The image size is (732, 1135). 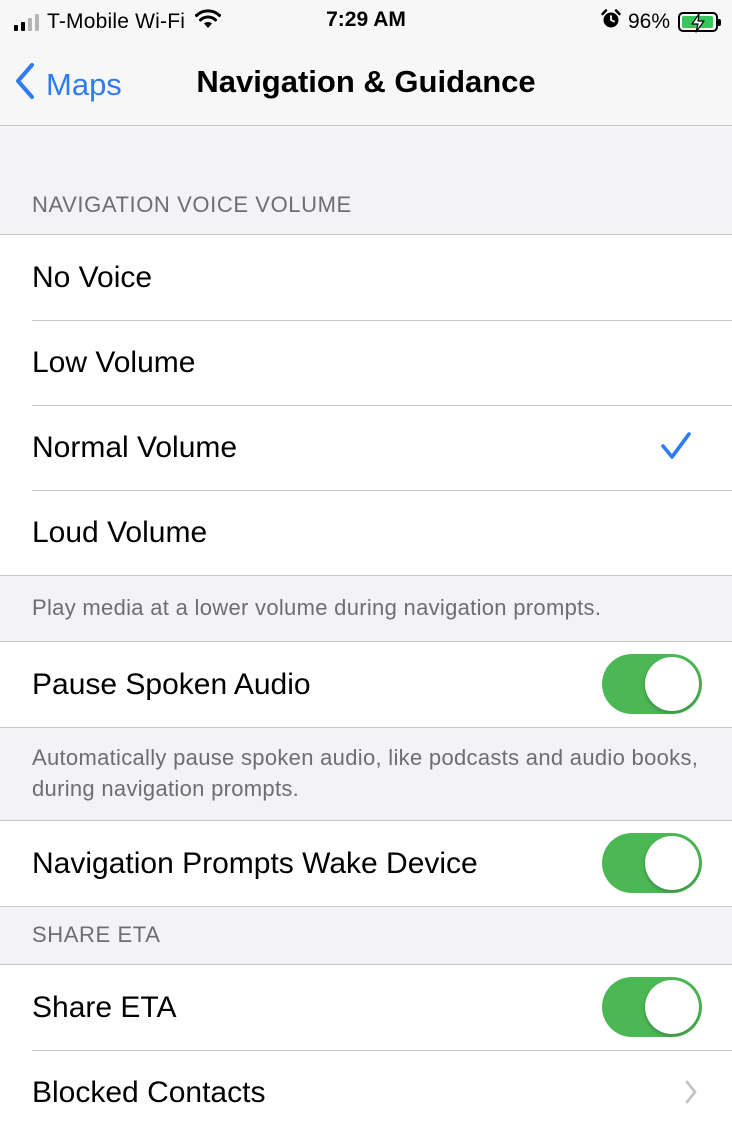 What do you see at coordinates (366, 447) in the screenshot?
I see `option-normal-volume: Normal Volume` at bounding box center [366, 447].